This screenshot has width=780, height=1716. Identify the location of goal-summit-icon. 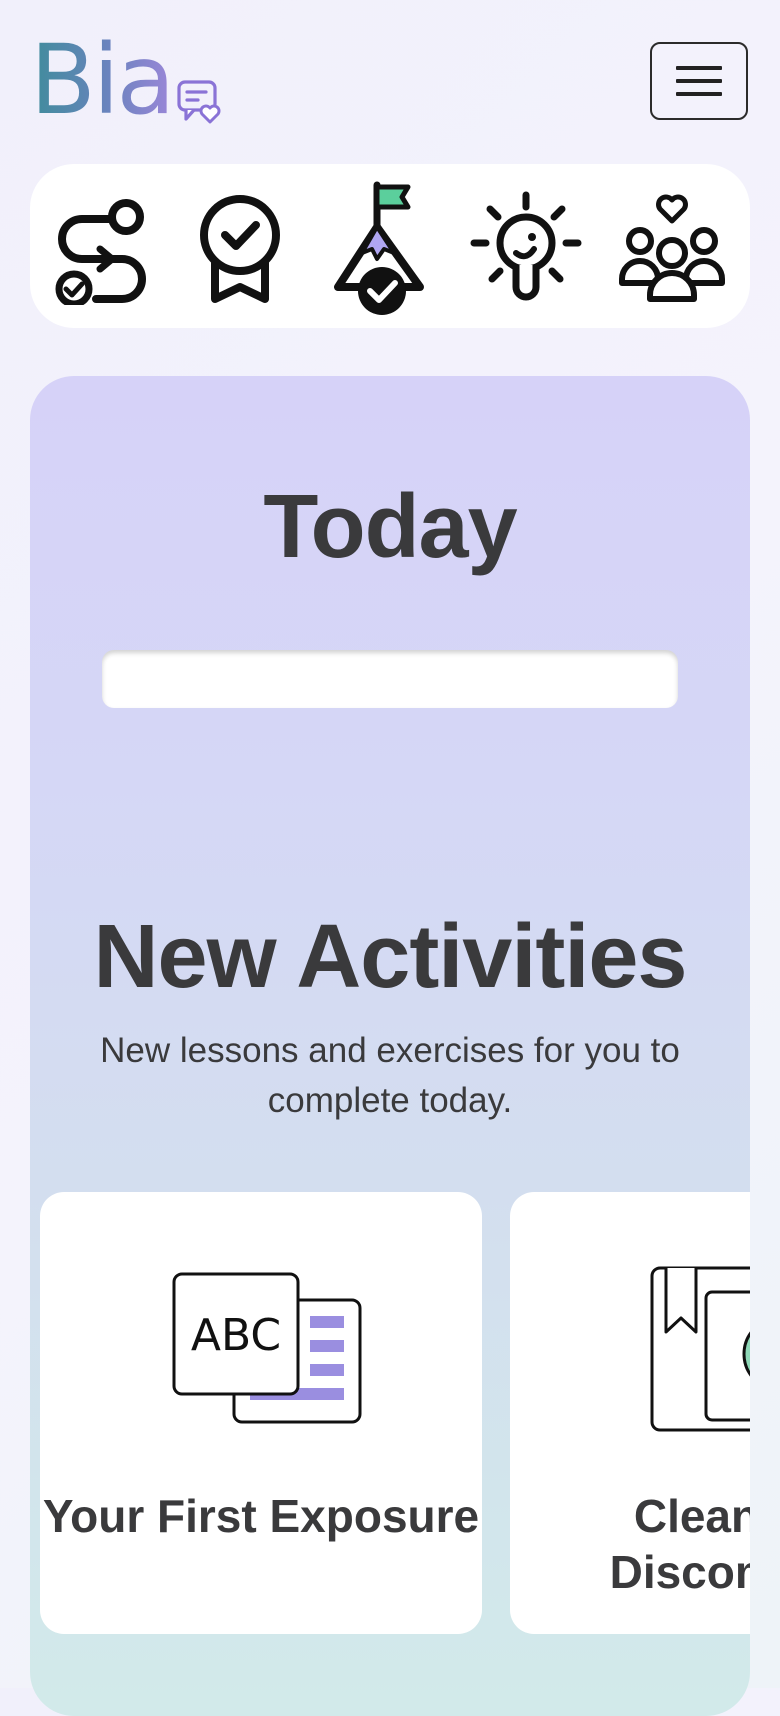
(379, 248).